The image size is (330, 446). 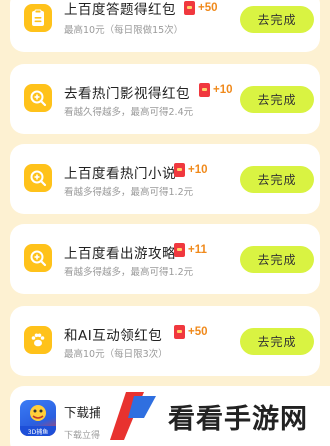 What do you see at coordinates (120, 10) in the screenshot?
I see `task-title: 上百度答题得红包` at bounding box center [120, 10].